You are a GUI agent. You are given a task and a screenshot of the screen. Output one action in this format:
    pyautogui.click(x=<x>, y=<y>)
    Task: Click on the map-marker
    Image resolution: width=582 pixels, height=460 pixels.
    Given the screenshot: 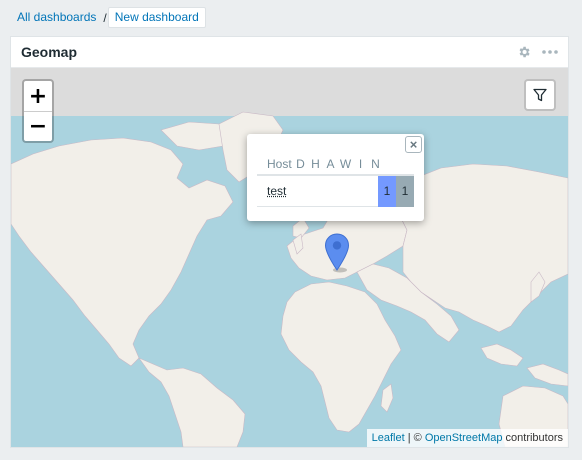 What is the action you would take?
    pyautogui.click(x=337, y=253)
    